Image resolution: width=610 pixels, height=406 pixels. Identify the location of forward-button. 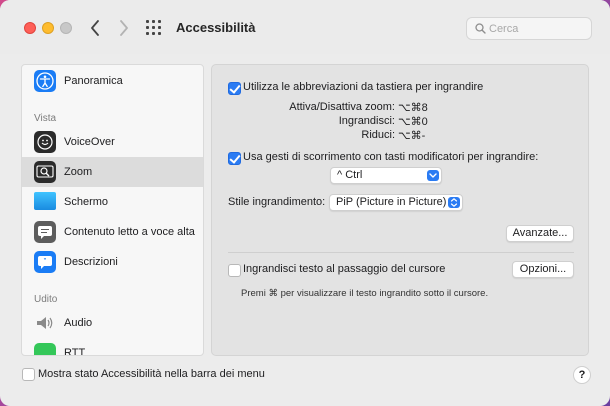
(124, 28).